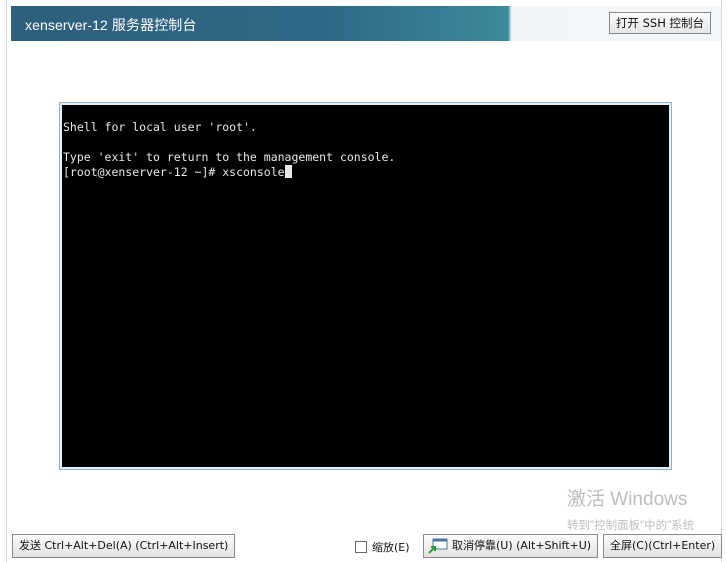 The height and width of the screenshot is (562, 727). What do you see at coordinates (111, 25) in the screenshot?
I see `window-title: xenserver-12 服务器控制台` at bounding box center [111, 25].